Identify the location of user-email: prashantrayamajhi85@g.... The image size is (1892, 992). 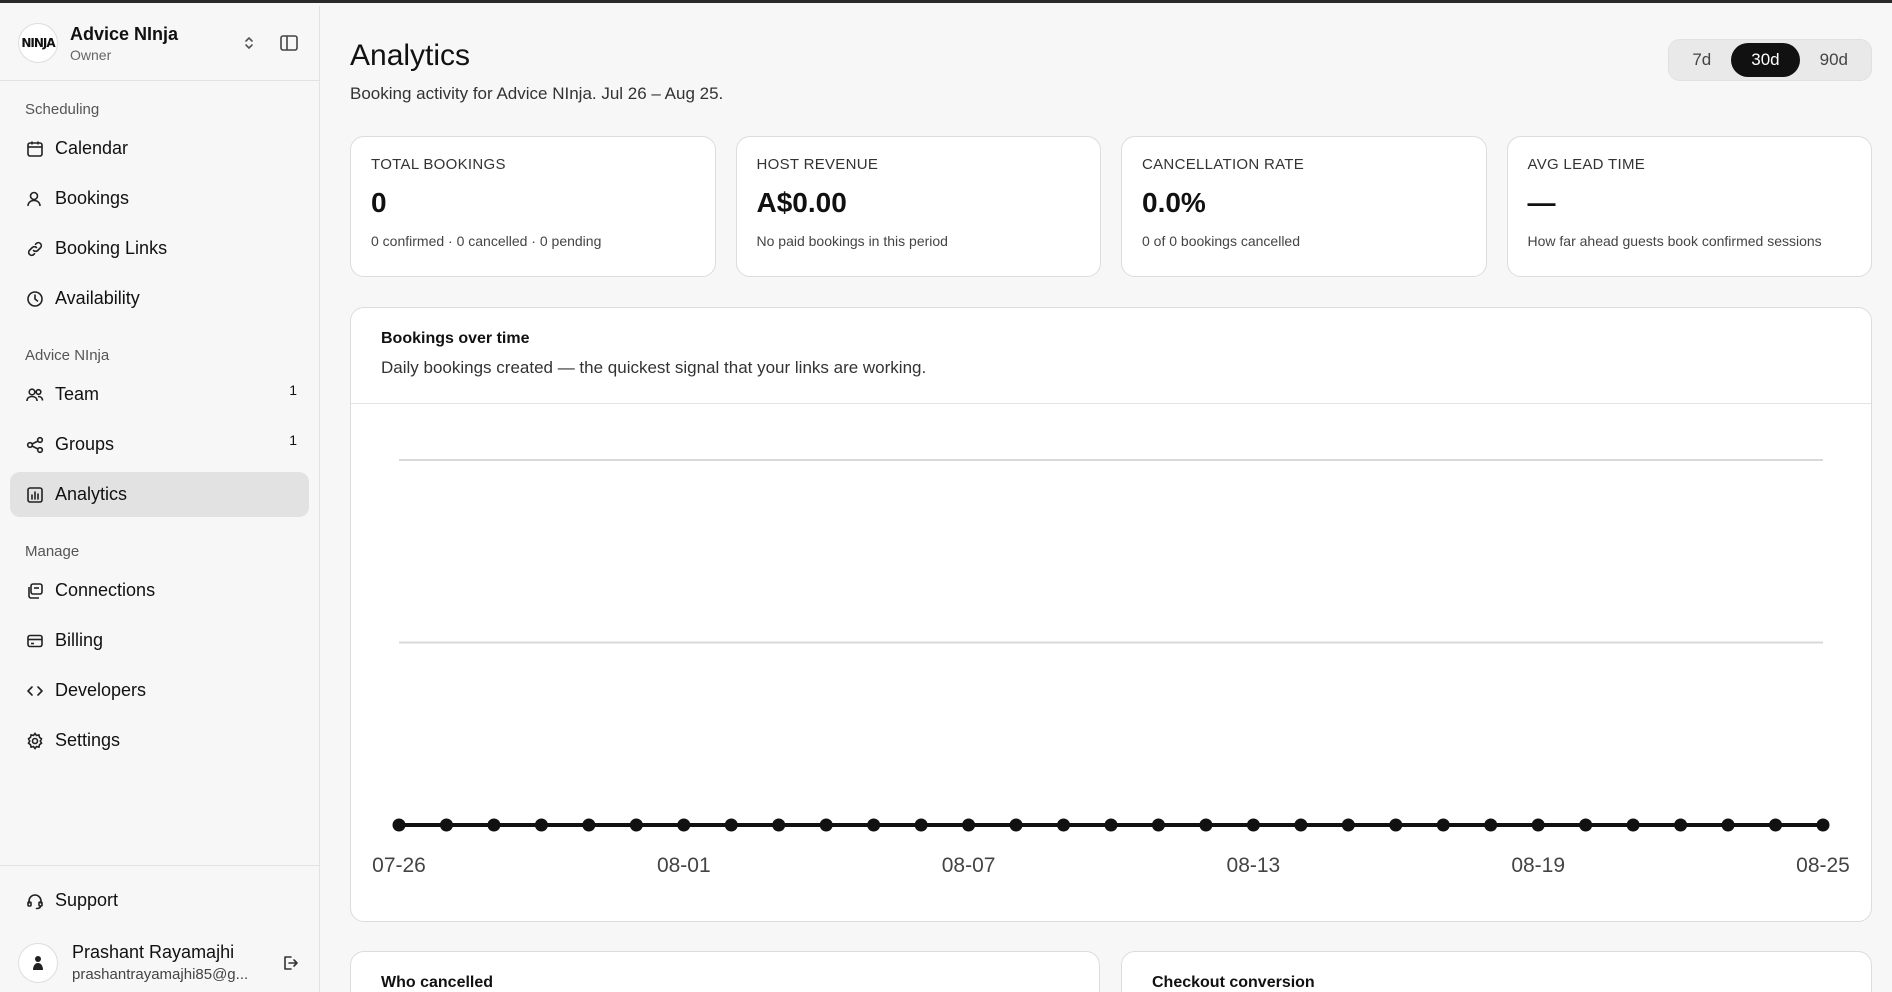
(160, 974).